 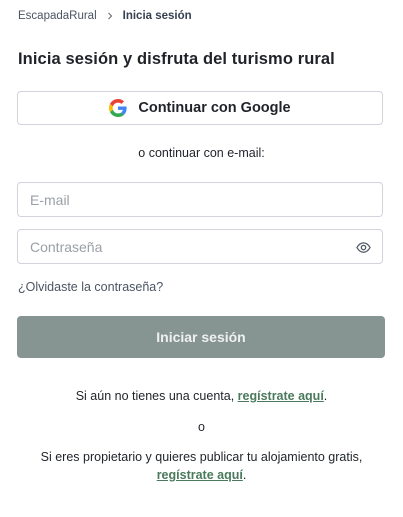 What do you see at coordinates (109, 16) in the screenshot?
I see `chevron-right-icon` at bounding box center [109, 16].